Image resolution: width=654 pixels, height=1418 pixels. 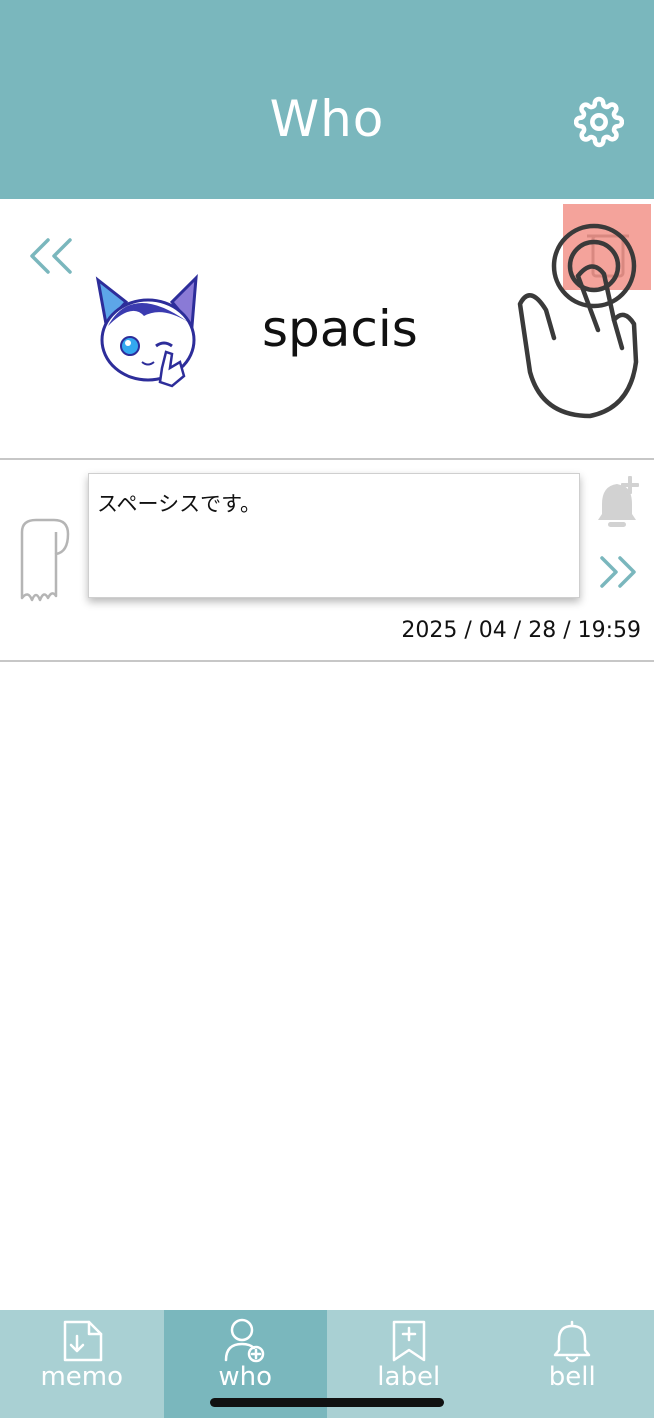 I want to click on memo-download-icon, so click(x=82, y=1341).